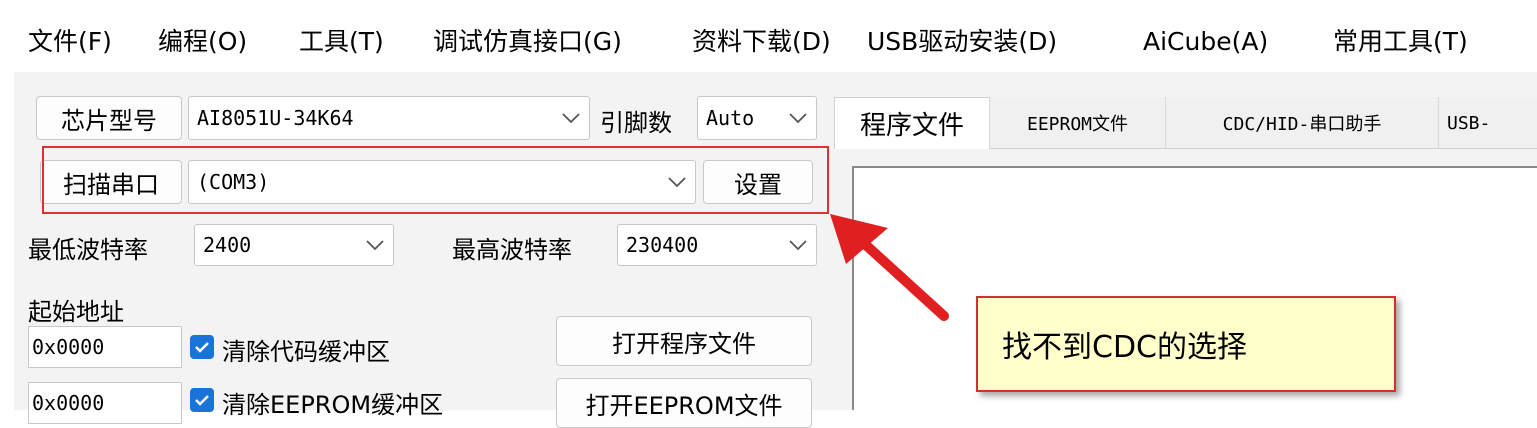  I want to click on clear-eeprom-buffer-label: 清除EEPROM缓冲区, so click(333, 405).